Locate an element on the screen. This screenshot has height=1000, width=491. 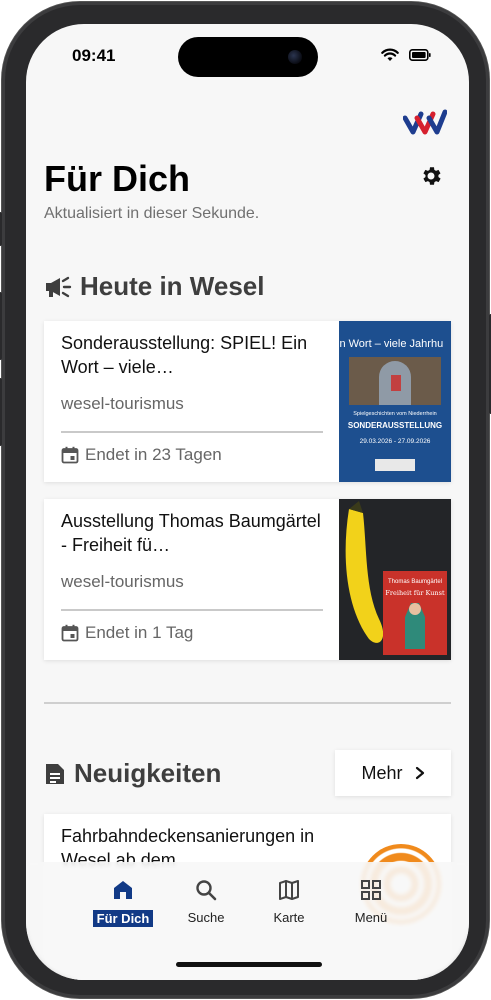
poster-dates: 29.03.2026 - 27.09.2026 is located at coordinates (395, 441).